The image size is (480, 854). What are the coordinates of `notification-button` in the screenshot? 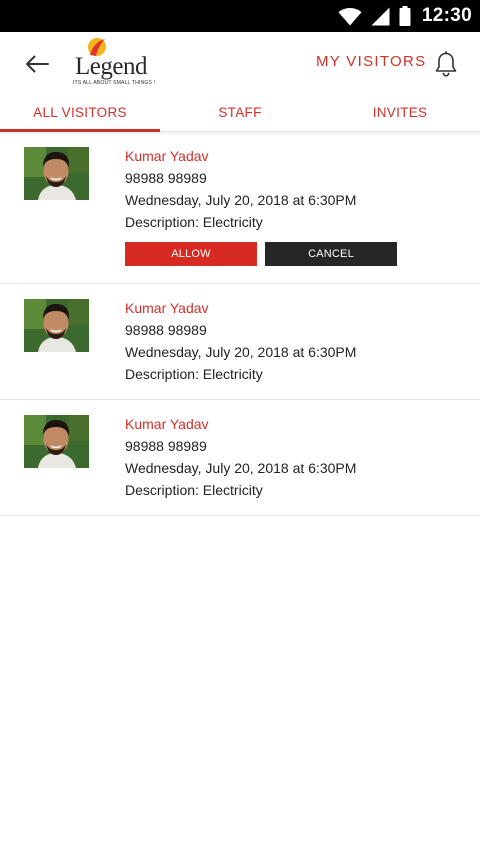 It's located at (446, 64).